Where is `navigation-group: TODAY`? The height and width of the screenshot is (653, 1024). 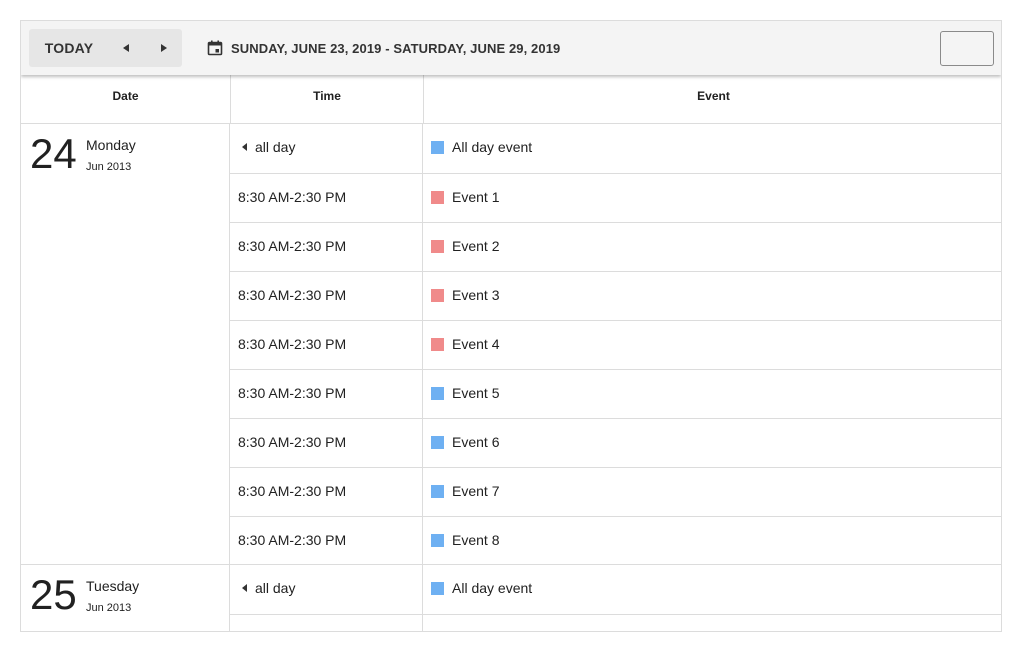
navigation-group: TODAY is located at coordinates (105, 48).